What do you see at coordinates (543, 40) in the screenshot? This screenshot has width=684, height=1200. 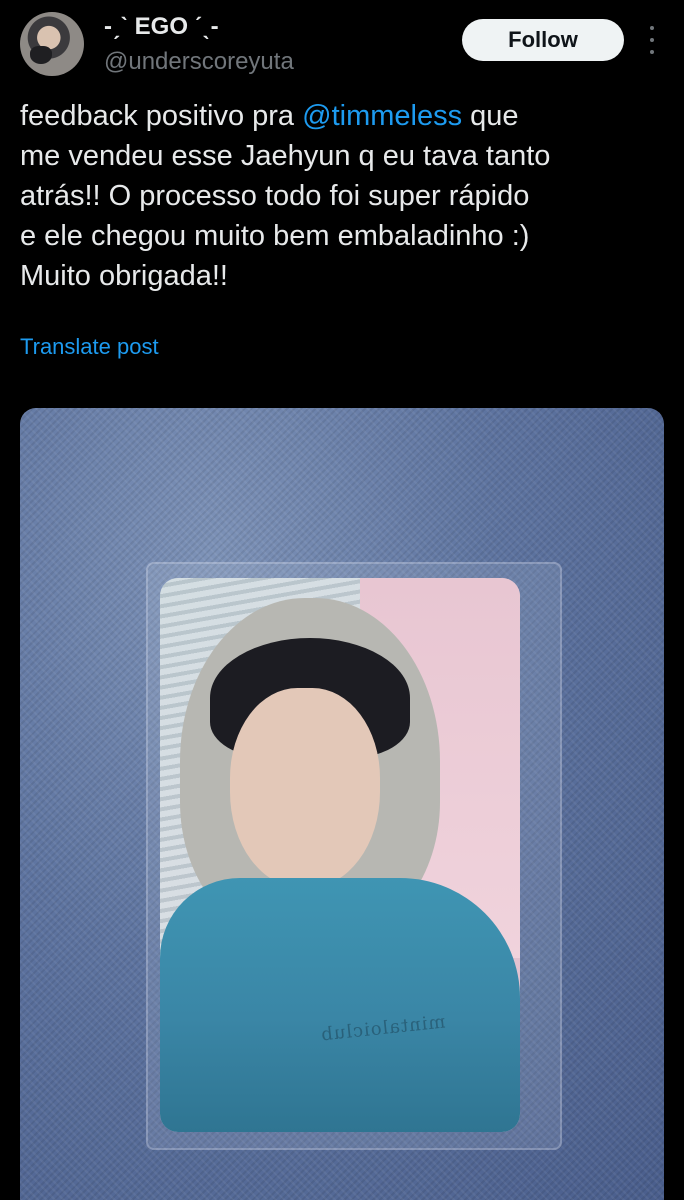 I see `follow-button: Follow` at bounding box center [543, 40].